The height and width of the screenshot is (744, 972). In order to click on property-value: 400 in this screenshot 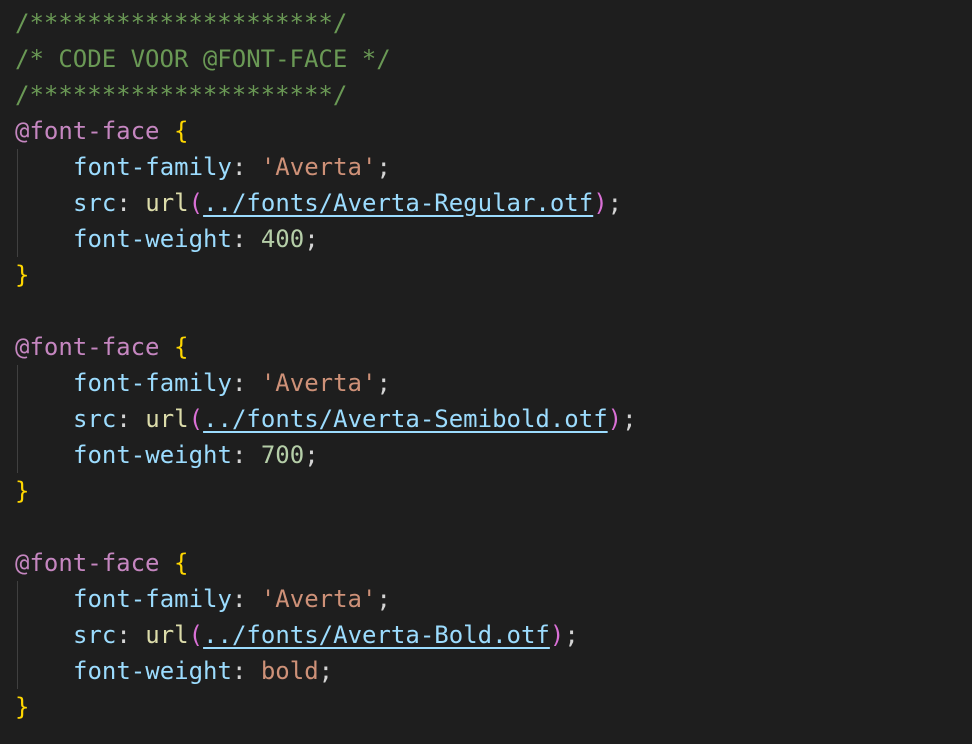, I will do `click(282, 239)`.